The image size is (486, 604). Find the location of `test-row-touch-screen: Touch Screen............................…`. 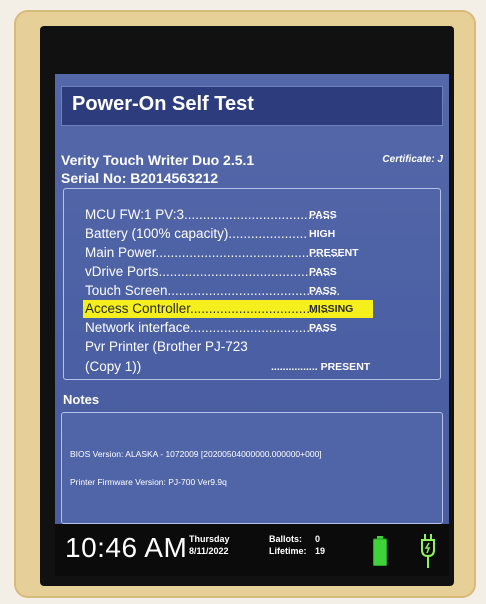

test-row-touch-screen: Touch Screen............................… is located at coordinates (225, 291).